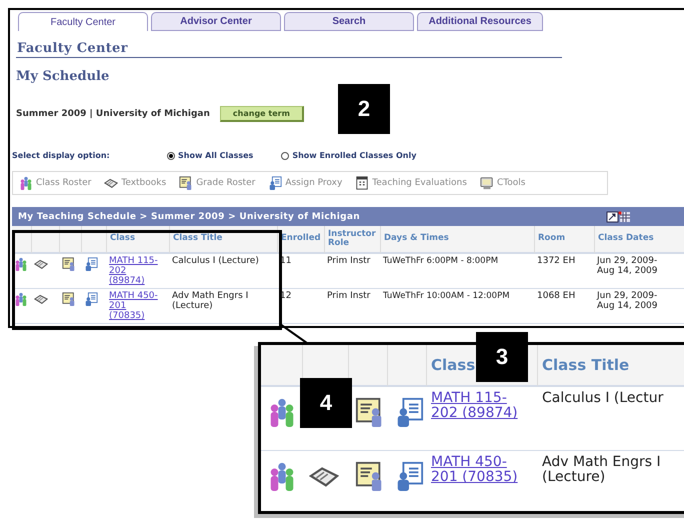 The image size is (684, 521). What do you see at coordinates (611, 419) in the screenshot?
I see `table-cell: Calculus I (Lectur` at bounding box center [611, 419].